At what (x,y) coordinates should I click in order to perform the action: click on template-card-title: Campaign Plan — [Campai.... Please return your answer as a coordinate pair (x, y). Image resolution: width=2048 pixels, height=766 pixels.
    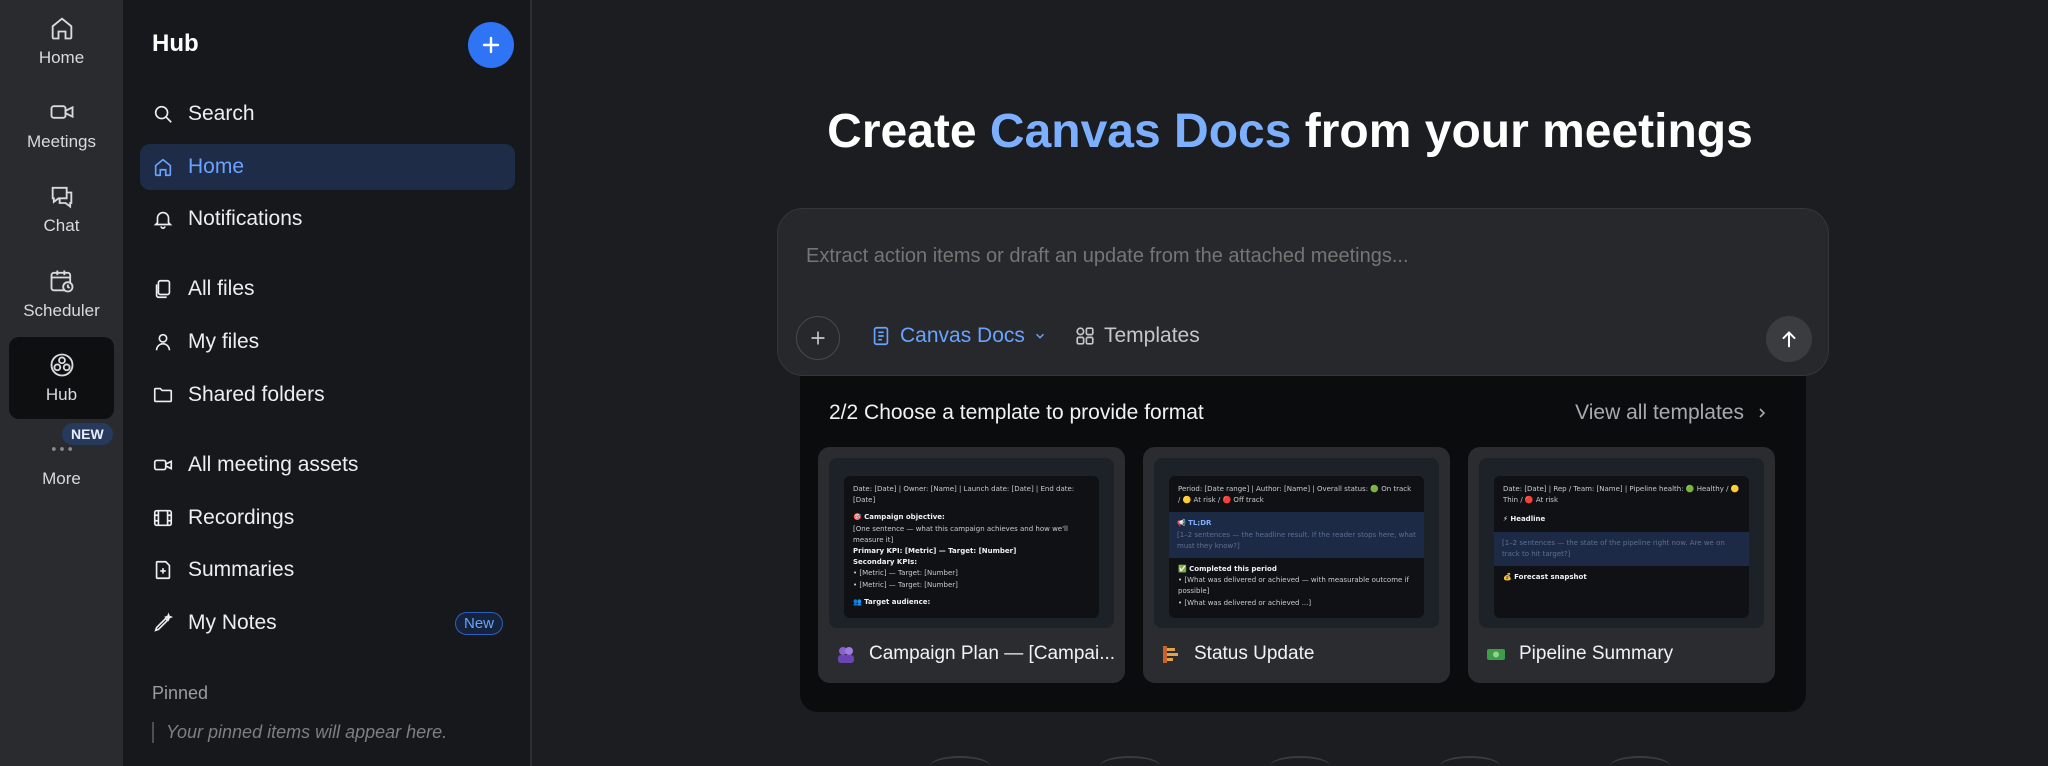
    Looking at the image, I should click on (992, 653).